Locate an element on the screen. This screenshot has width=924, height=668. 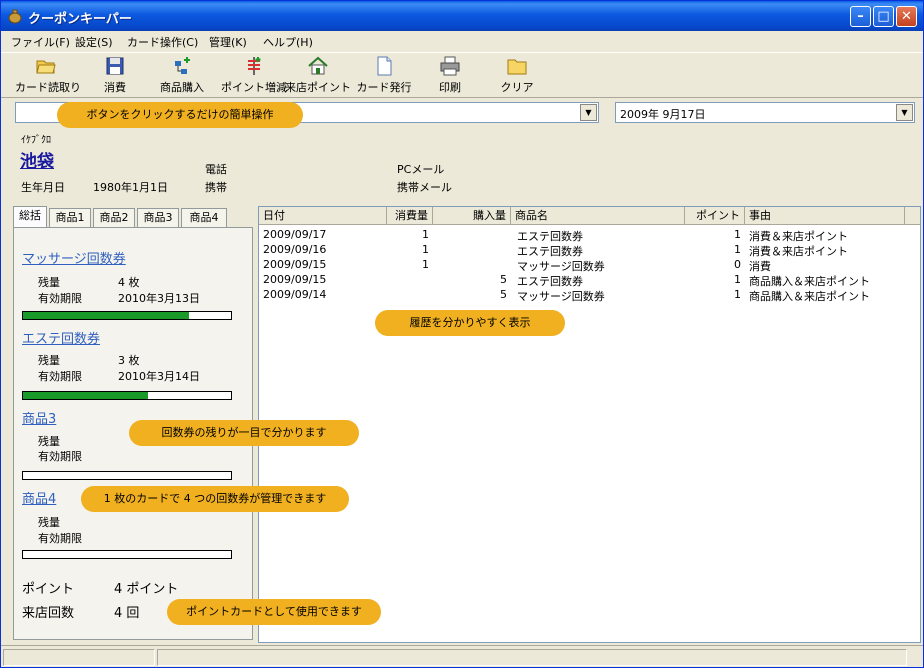
close-icon: ✕ is located at coordinates (906, 16).